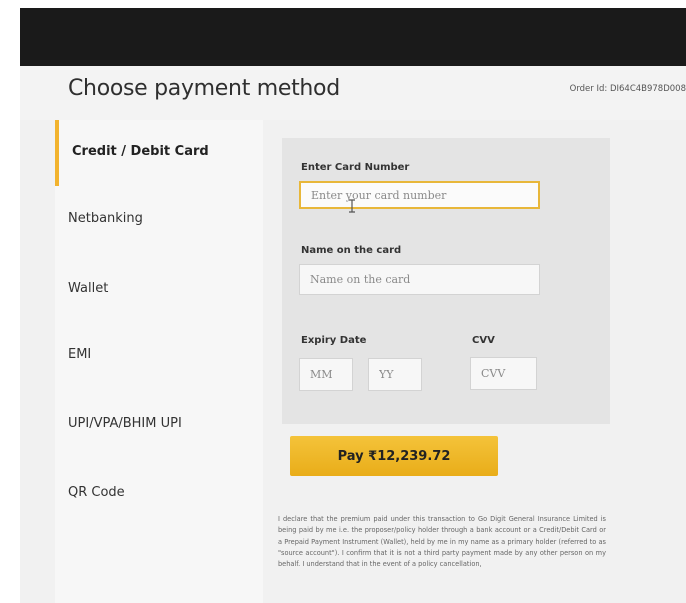 The image size is (686, 603). What do you see at coordinates (355, 167) in the screenshot?
I see `card-number-label: Enter Card Number` at bounding box center [355, 167].